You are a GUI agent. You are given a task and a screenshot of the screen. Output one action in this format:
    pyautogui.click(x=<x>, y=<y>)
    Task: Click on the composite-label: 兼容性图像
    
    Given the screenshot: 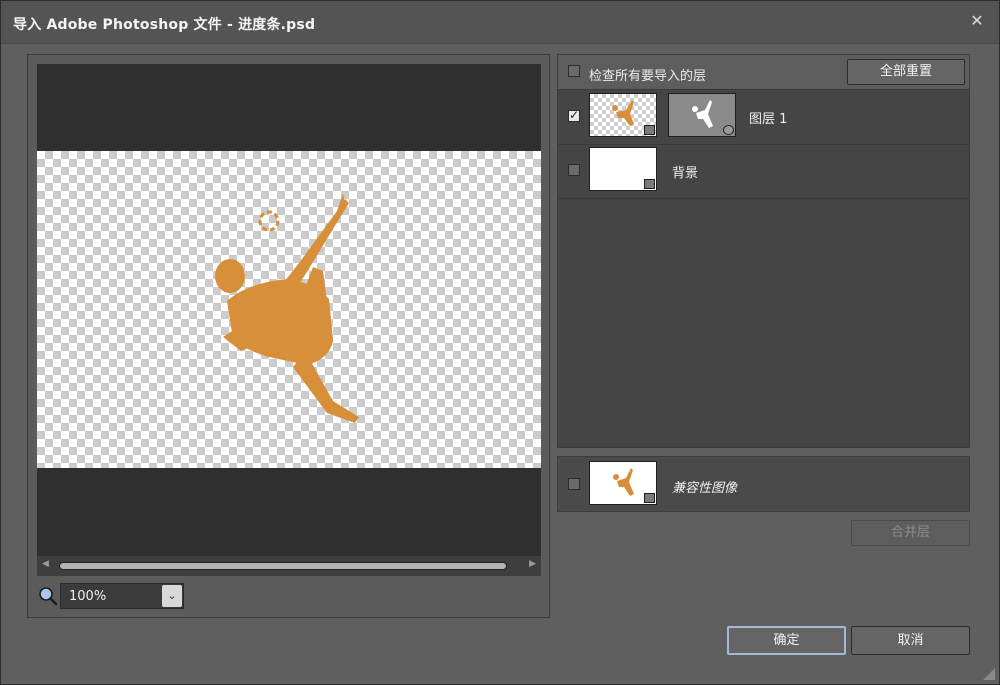 What is the action you would take?
    pyautogui.click(x=705, y=488)
    